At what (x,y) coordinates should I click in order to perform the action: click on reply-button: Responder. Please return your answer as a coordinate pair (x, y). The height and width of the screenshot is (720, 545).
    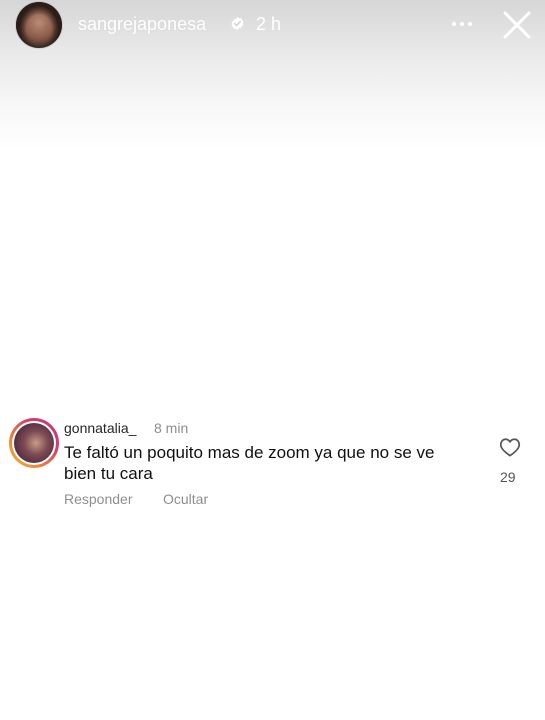
    Looking at the image, I should click on (98, 499).